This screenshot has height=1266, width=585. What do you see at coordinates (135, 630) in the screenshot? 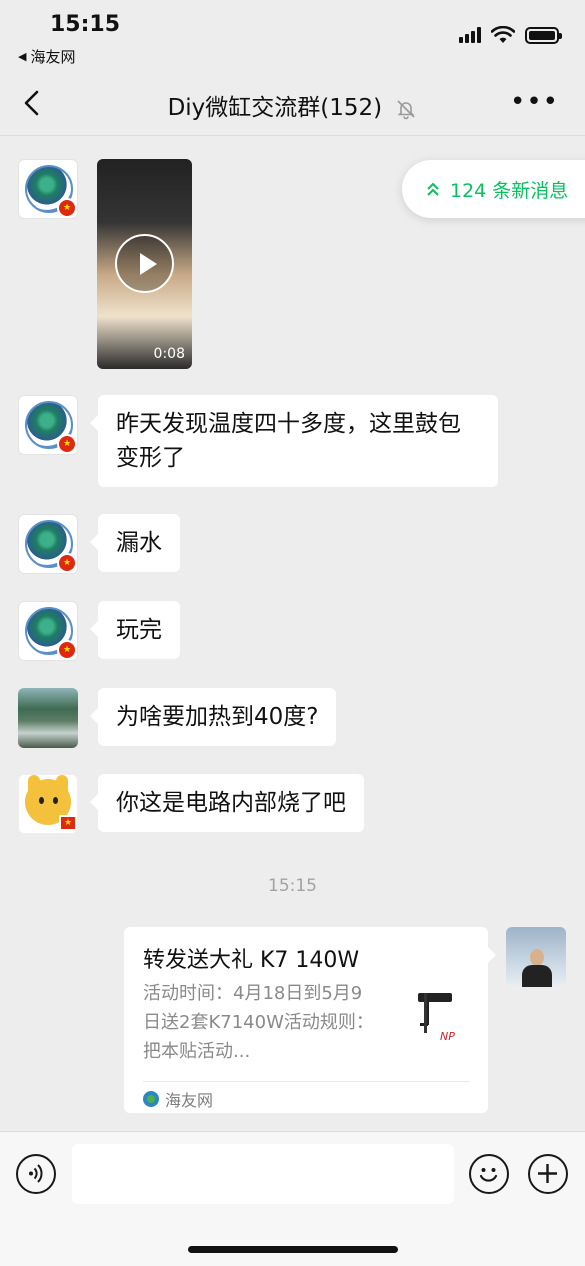
I see `message-bubble: 玩完` at bounding box center [135, 630].